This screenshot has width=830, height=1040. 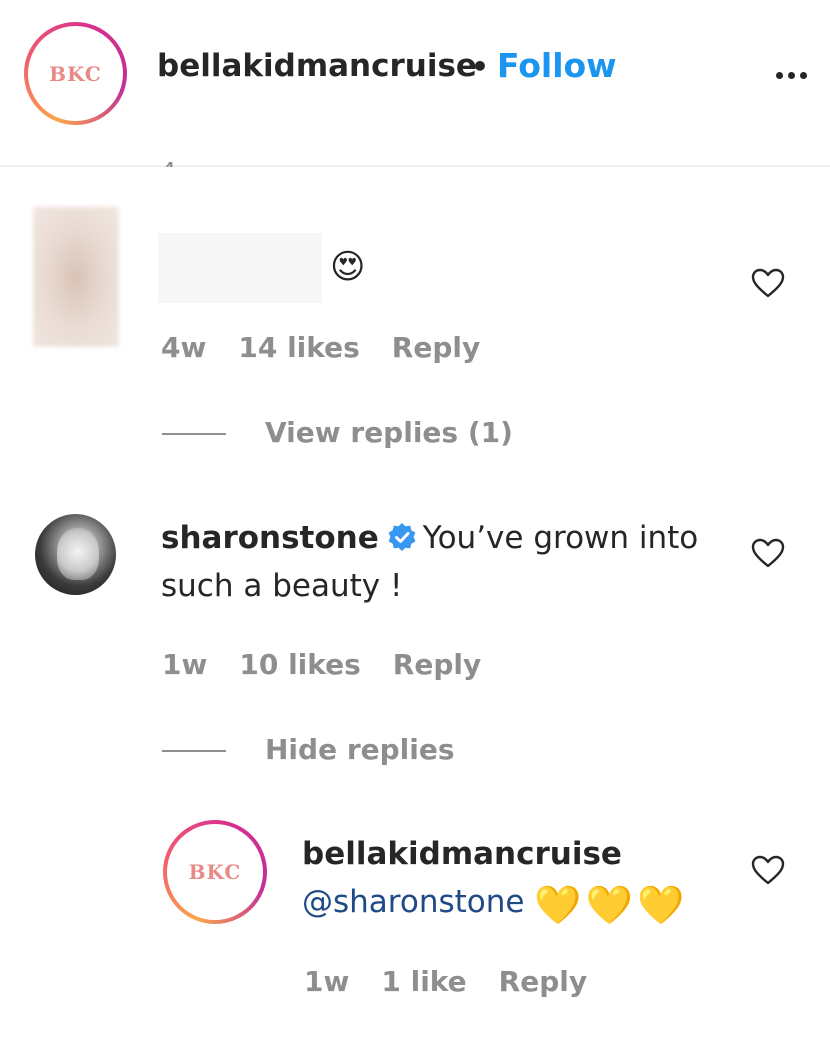 I want to click on reply-body: bellakidmancruise @sharonstone 💛💛💛, so click(x=517, y=878).